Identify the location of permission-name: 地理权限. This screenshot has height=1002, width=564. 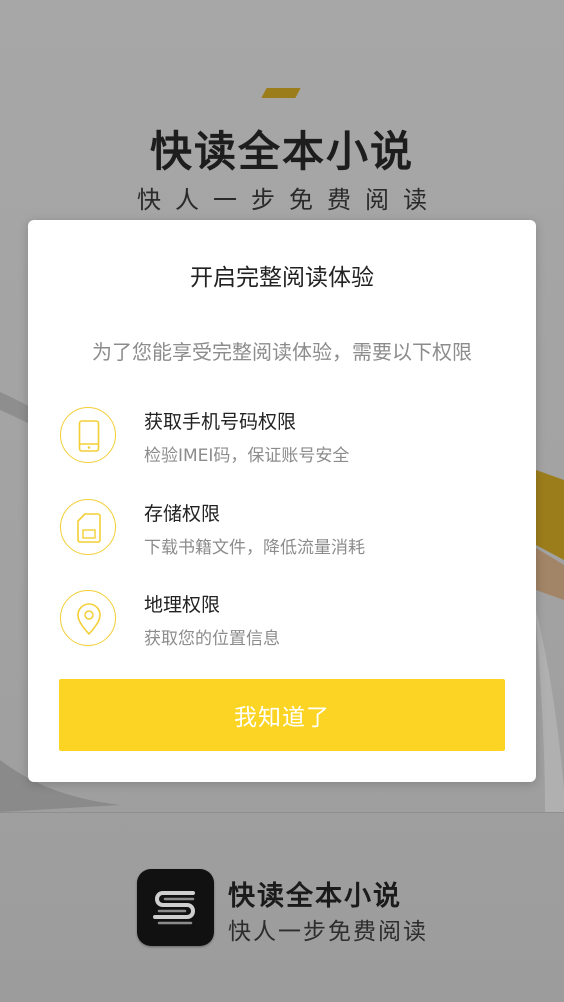
(182, 605).